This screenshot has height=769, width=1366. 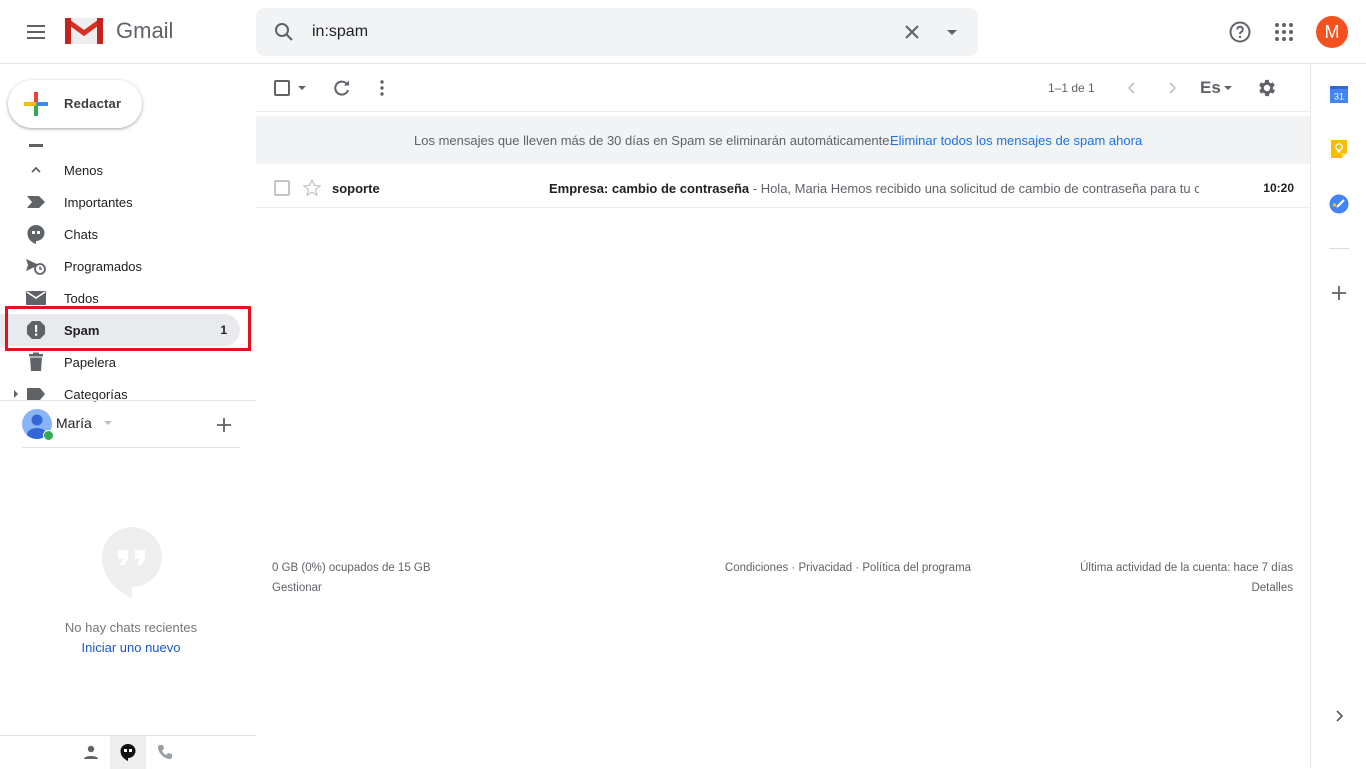 What do you see at coordinates (284, 32) in the screenshot?
I see `search-icon` at bounding box center [284, 32].